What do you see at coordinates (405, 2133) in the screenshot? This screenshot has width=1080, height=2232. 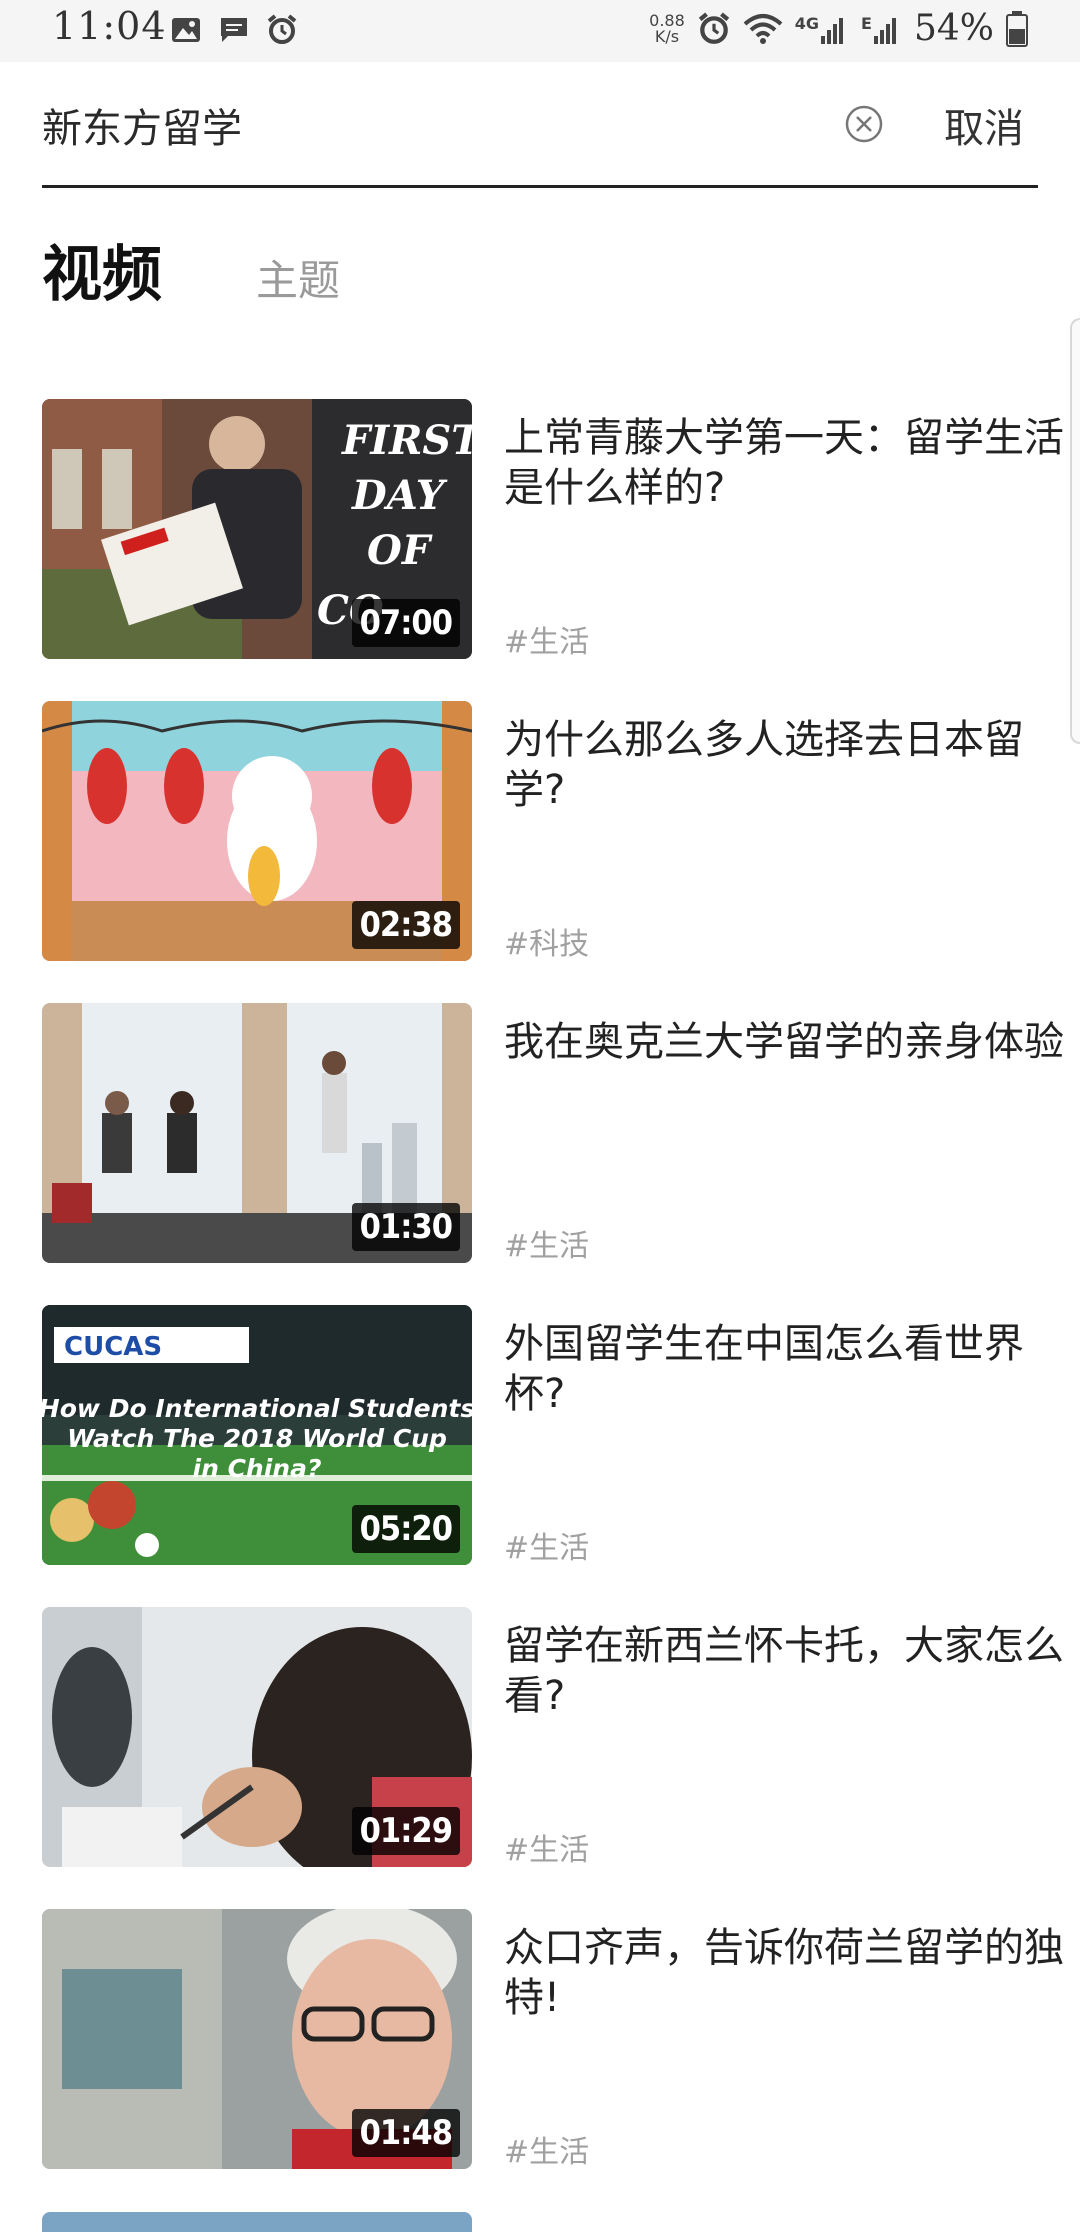 I see `video-duration: 01:48` at bounding box center [405, 2133].